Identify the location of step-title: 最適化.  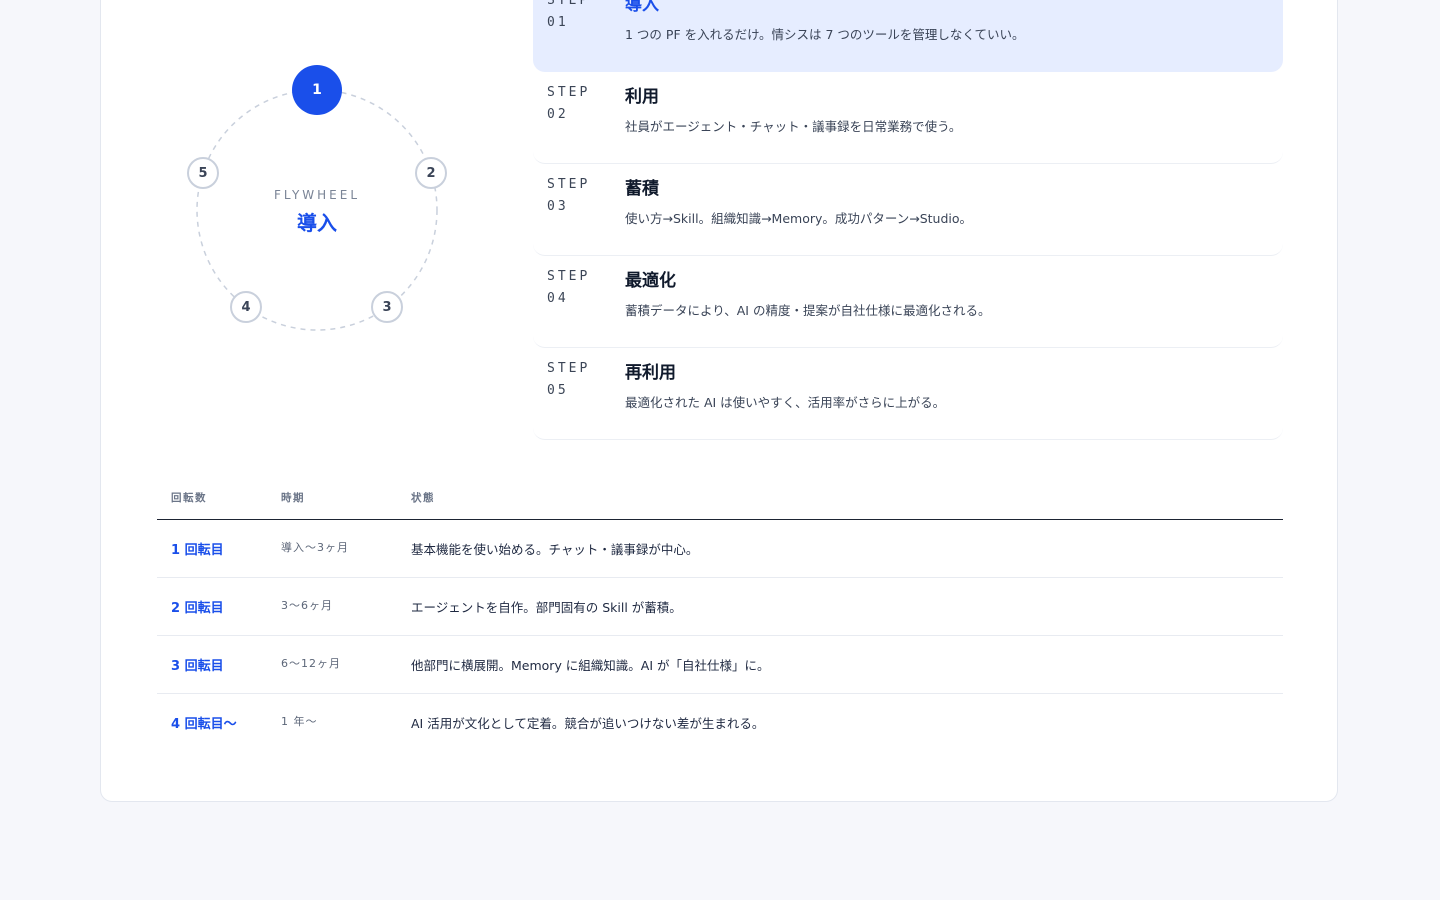
(650, 281).